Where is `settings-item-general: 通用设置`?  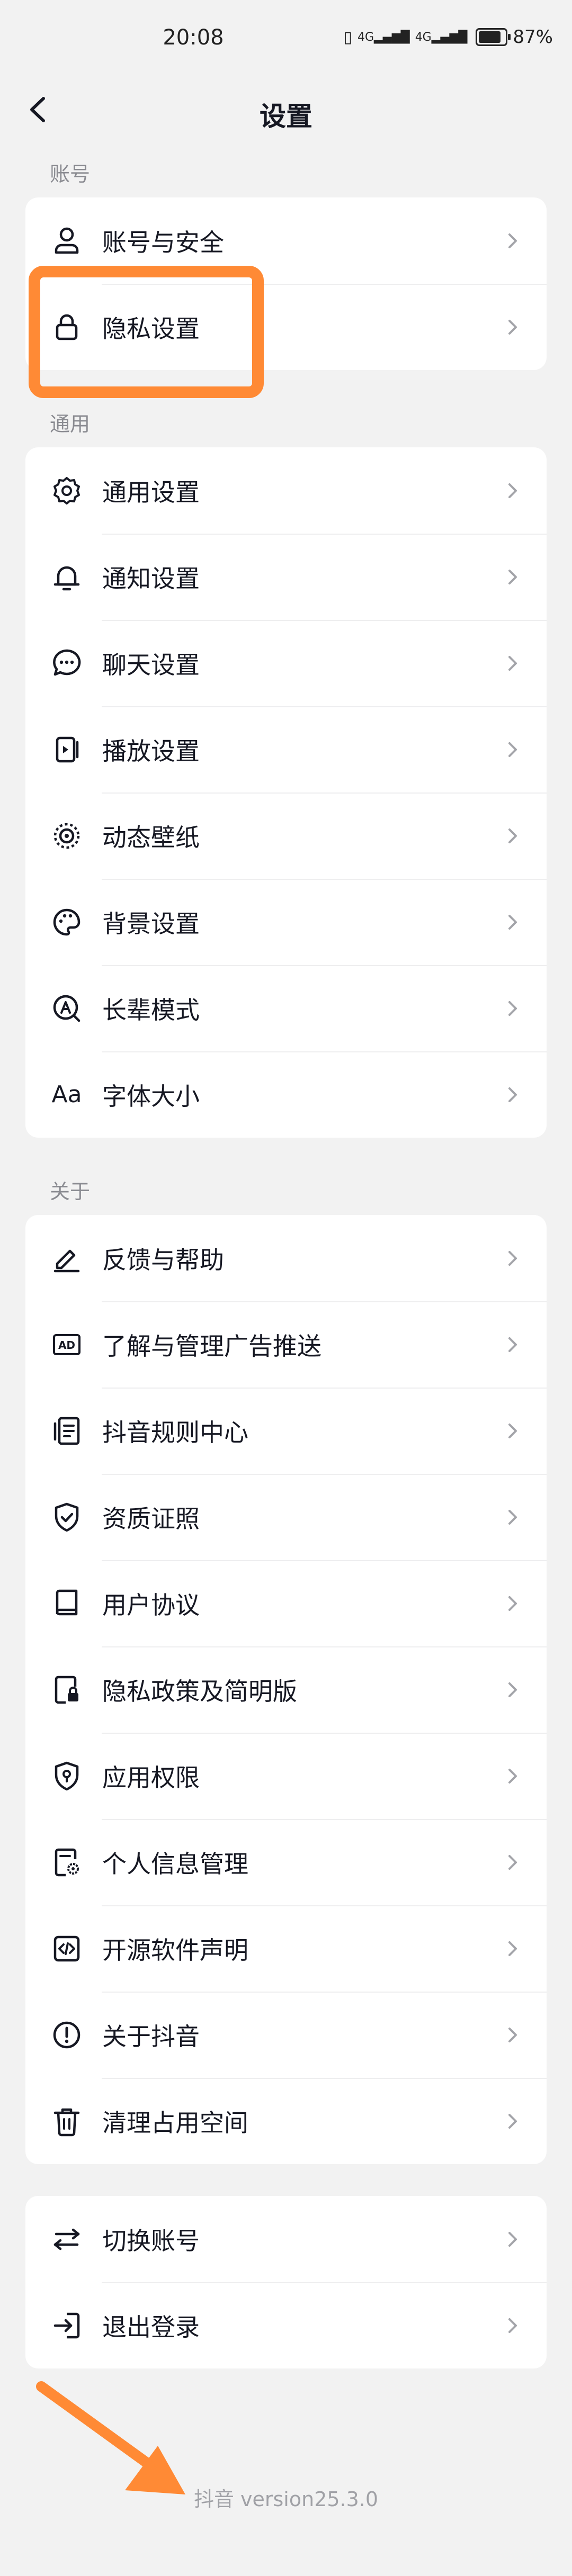
settings-item-general: 通用设置 is located at coordinates (286, 490).